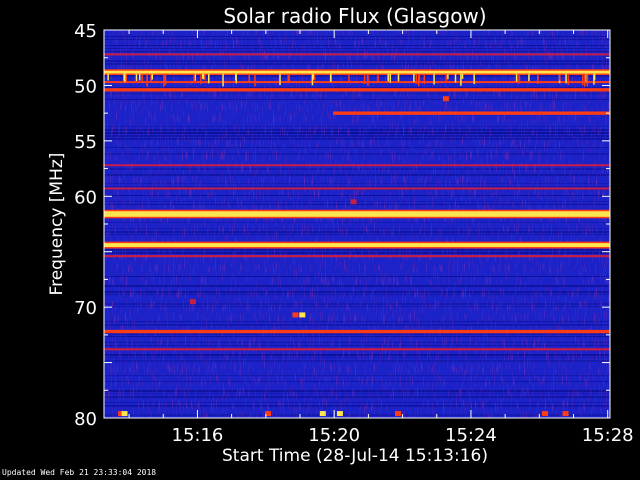  Describe the element at coordinates (354, 16) in the screenshot. I see `chart-title: Solar radio Flux (Glasgow)` at that location.